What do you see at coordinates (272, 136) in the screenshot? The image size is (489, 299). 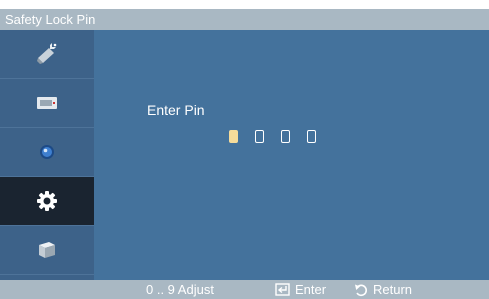 I see `pin-digits` at bounding box center [272, 136].